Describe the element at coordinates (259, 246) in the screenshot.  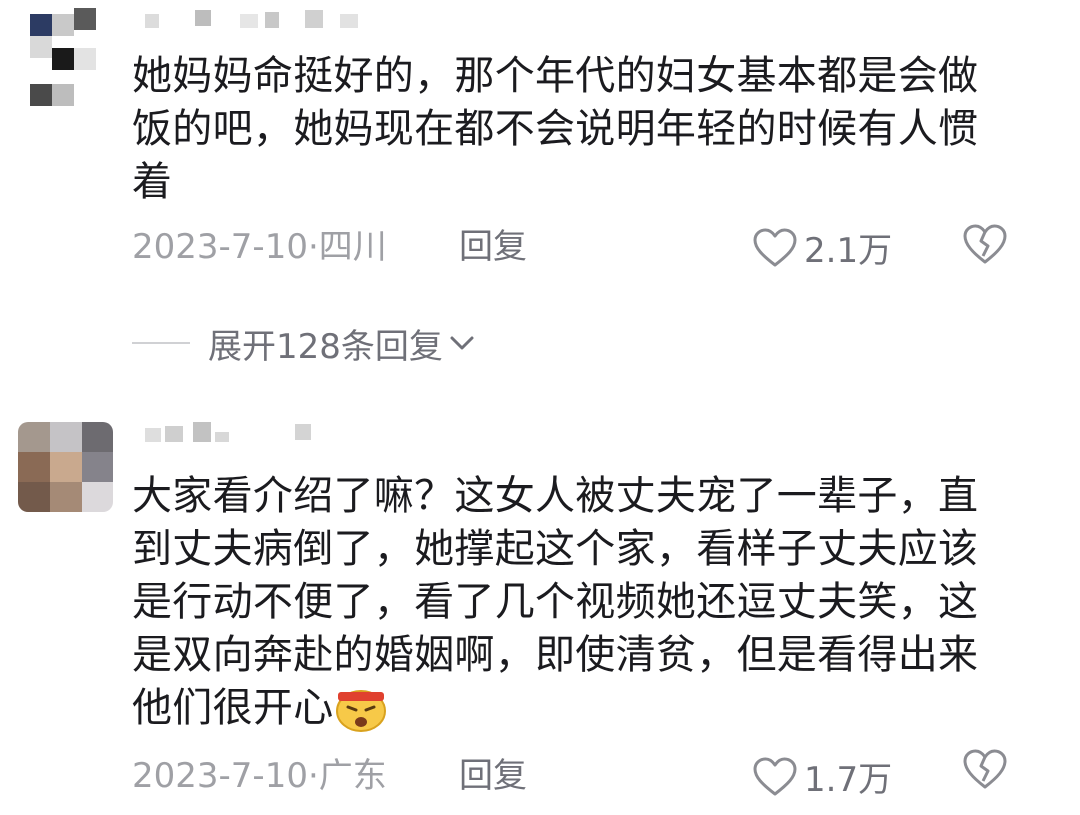
I see `date-location: 2023-7-10·四川` at that location.